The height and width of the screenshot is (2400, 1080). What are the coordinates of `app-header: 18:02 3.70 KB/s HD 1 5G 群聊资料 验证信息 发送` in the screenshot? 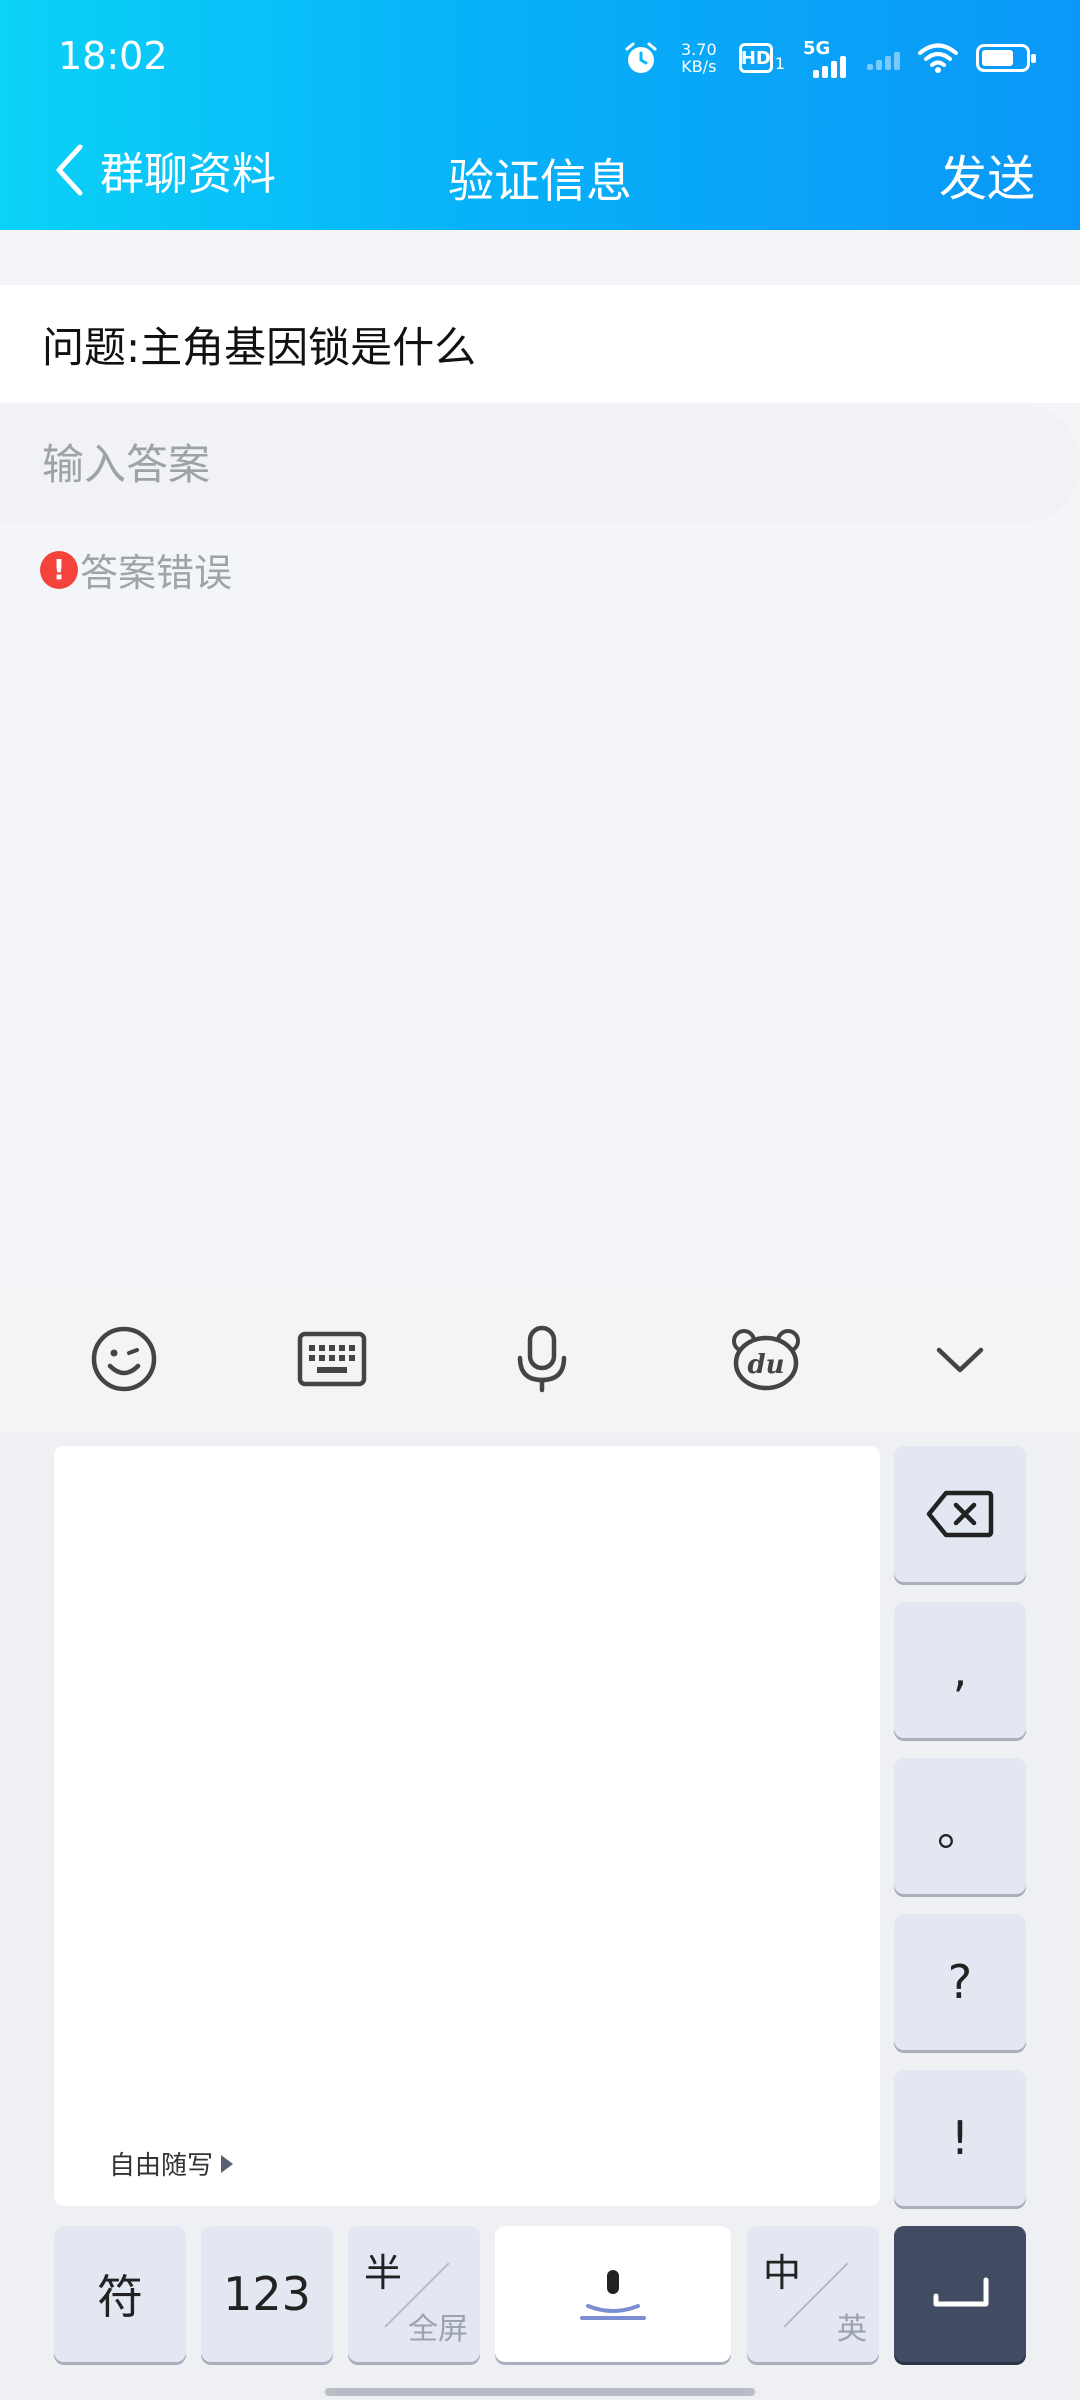 It's located at (540, 115).